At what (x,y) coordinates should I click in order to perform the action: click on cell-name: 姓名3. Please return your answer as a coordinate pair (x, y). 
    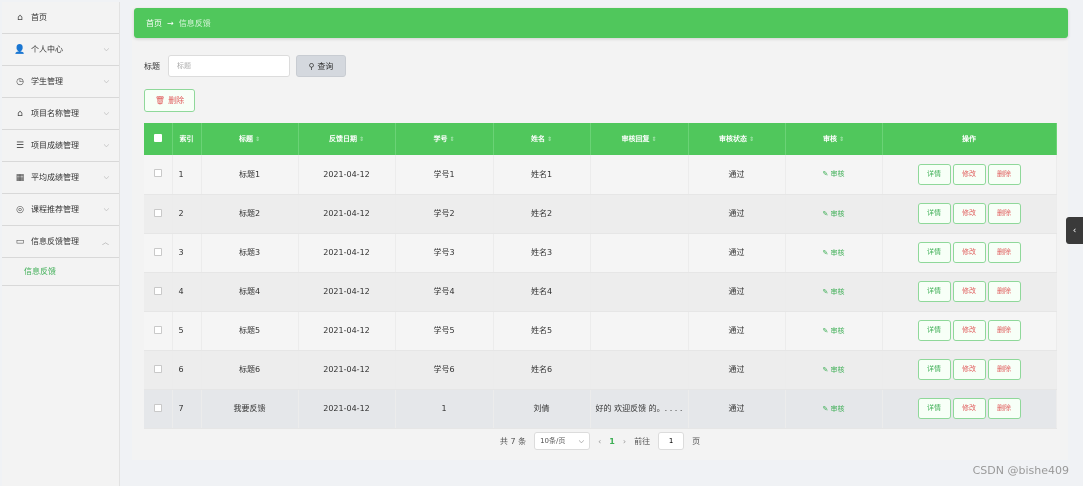
    Looking at the image, I should click on (542, 253).